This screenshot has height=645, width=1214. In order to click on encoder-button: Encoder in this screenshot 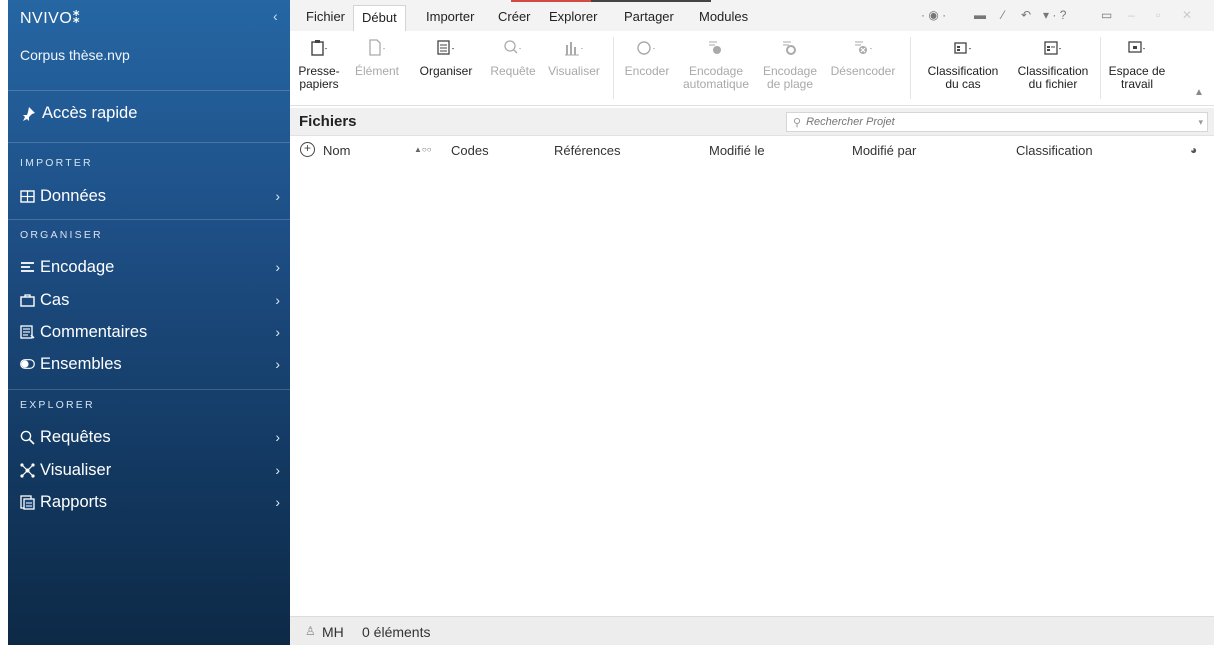, I will do `click(647, 68)`.